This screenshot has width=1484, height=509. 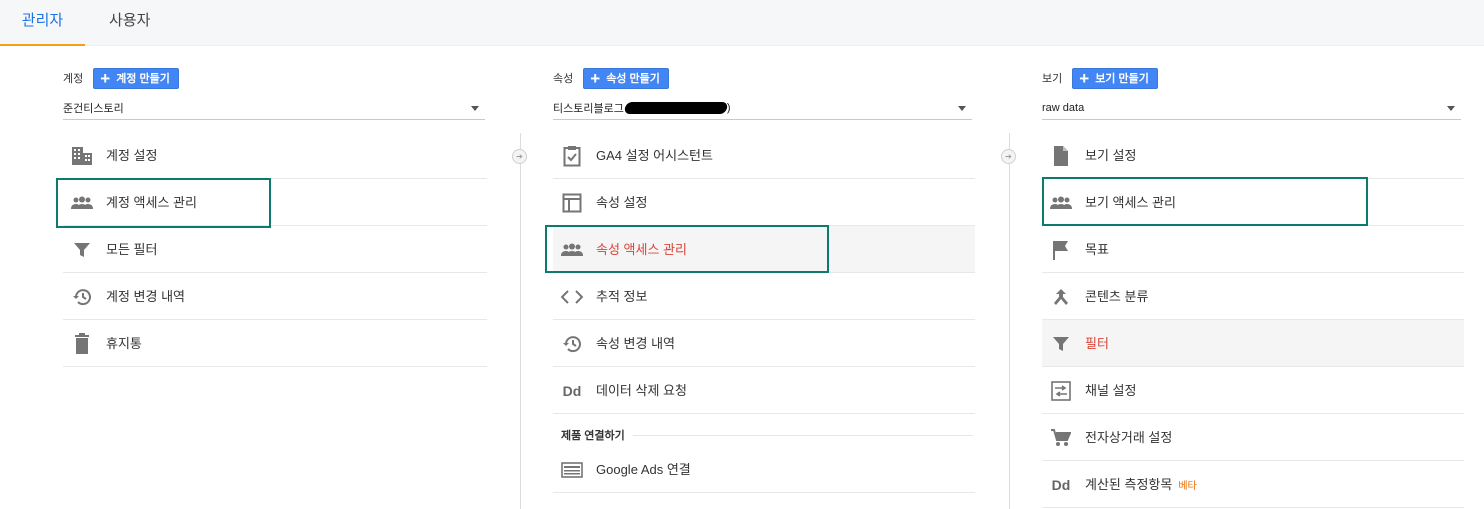 What do you see at coordinates (1097, 249) in the screenshot?
I see `goals-label: 목표` at bounding box center [1097, 249].